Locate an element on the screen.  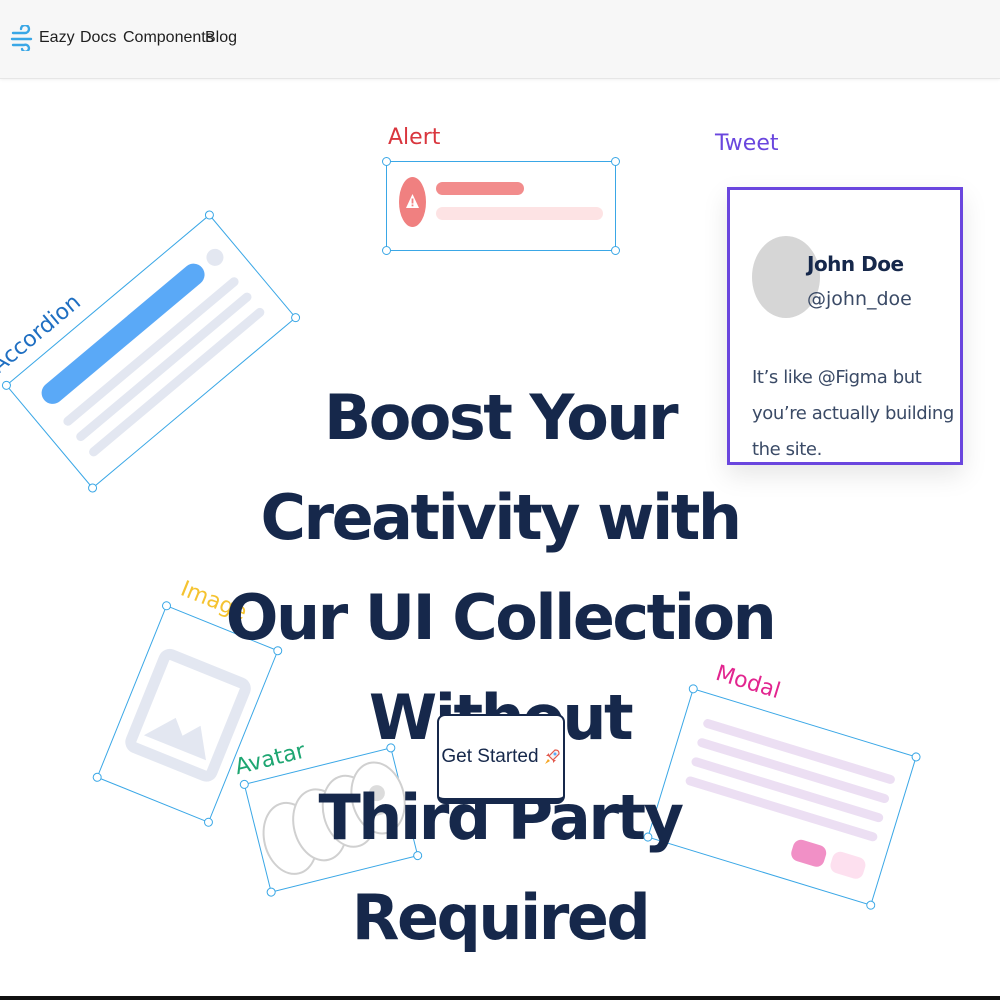
get-started-button: Get Started is located at coordinates (501, 759).